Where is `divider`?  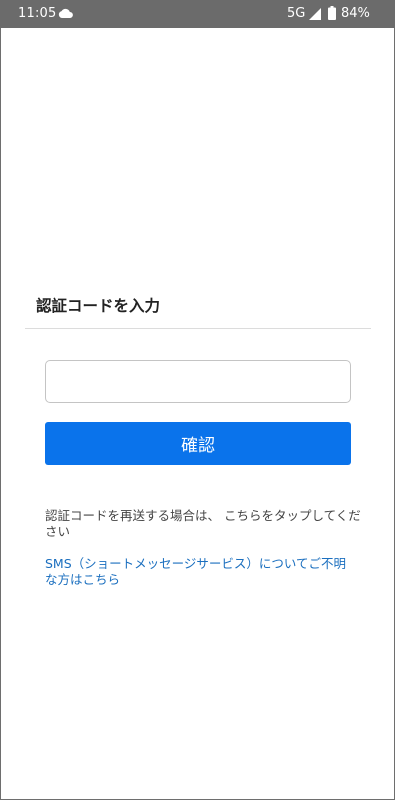
divider is located at coordinates (198, 328).